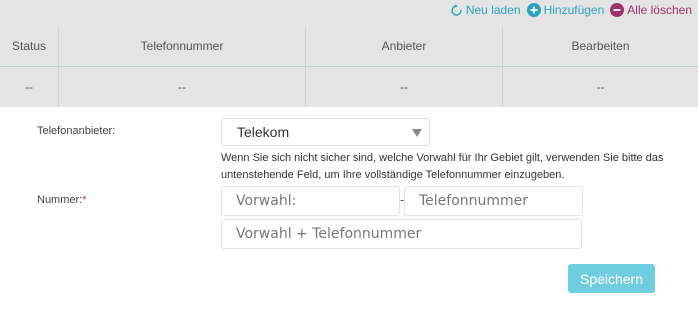 Image resolution: width=698 pixels, height=312 pixels. I want to click on provider-label: Telefonanbieter:, so click(76, 131).